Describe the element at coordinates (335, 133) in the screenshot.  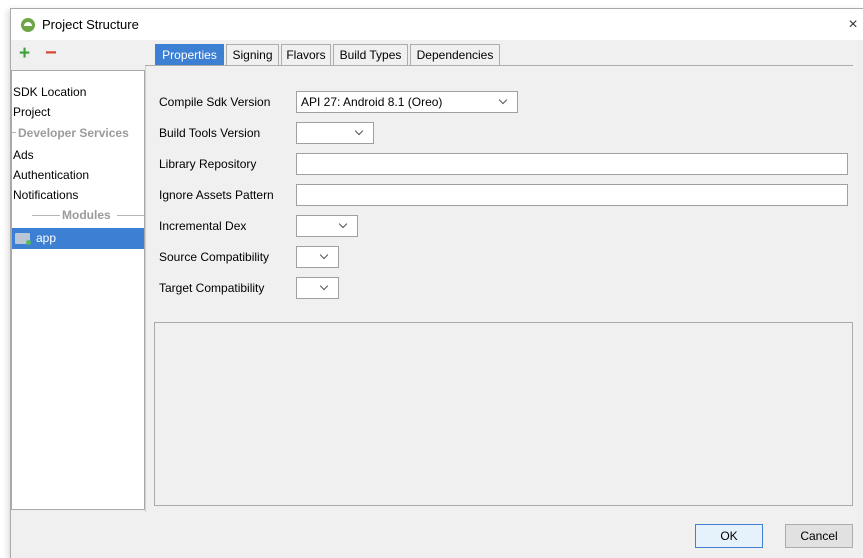
I see `build-tools-dropdown` at that location.